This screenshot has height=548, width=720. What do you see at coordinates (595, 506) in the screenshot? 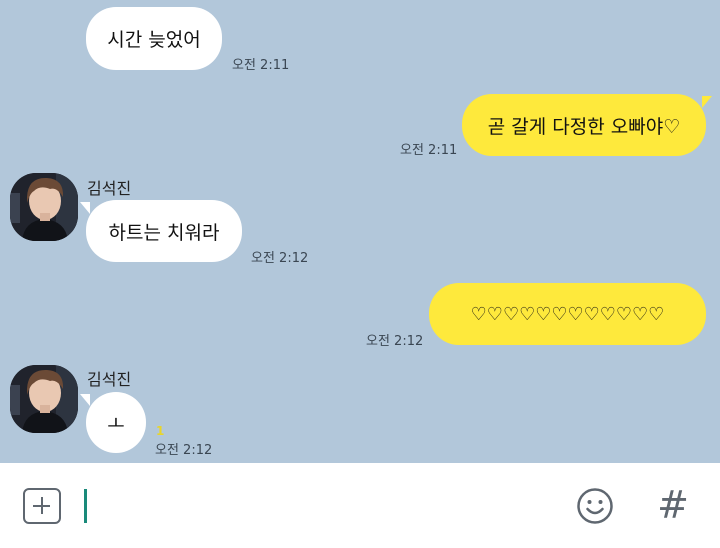
I see `smiley-icon` at bounding box center [595, 506].